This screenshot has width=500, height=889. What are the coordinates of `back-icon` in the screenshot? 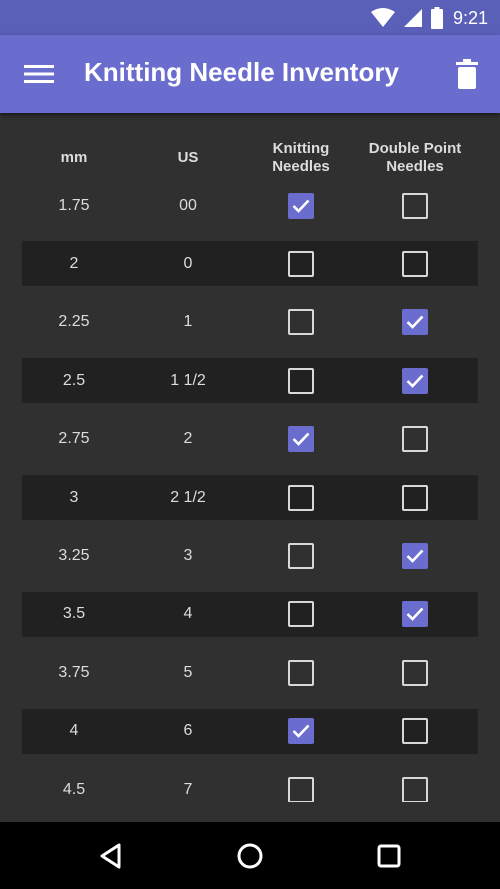 It's located at (111, 856).